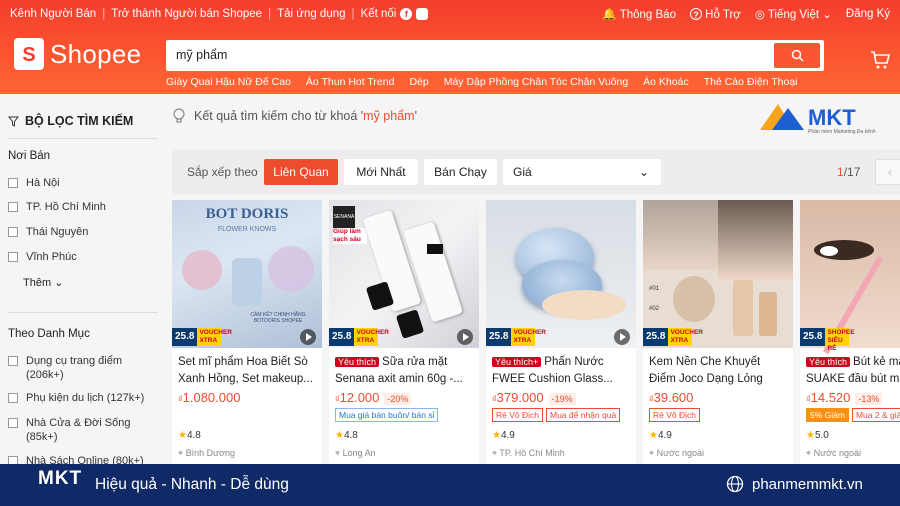 Image resolution: width=900 pixels, height=506 pixels. What do you see at coordinates (398, 398) in the screenshot?
I see `discount-badge: -20%` at bounding box center [398, 398].